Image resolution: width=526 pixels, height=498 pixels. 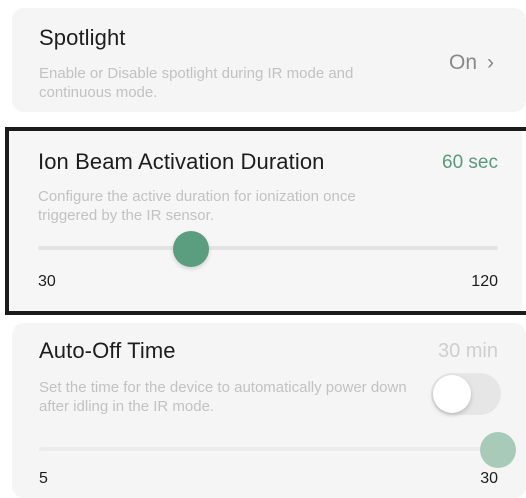 I want to click on ion-beam-value: 60 sec, so click(x=470, y=162).